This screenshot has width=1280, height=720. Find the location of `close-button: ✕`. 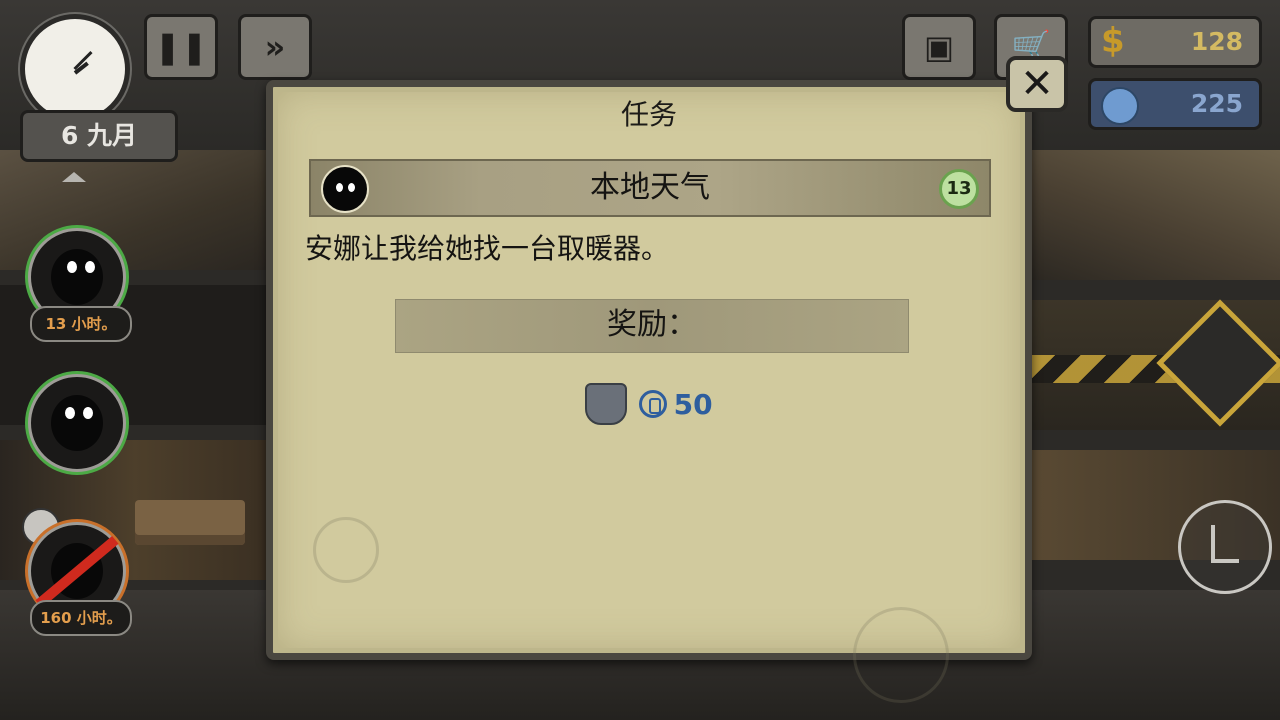

close-button: ✕ is located at coordinates (1037, 84).